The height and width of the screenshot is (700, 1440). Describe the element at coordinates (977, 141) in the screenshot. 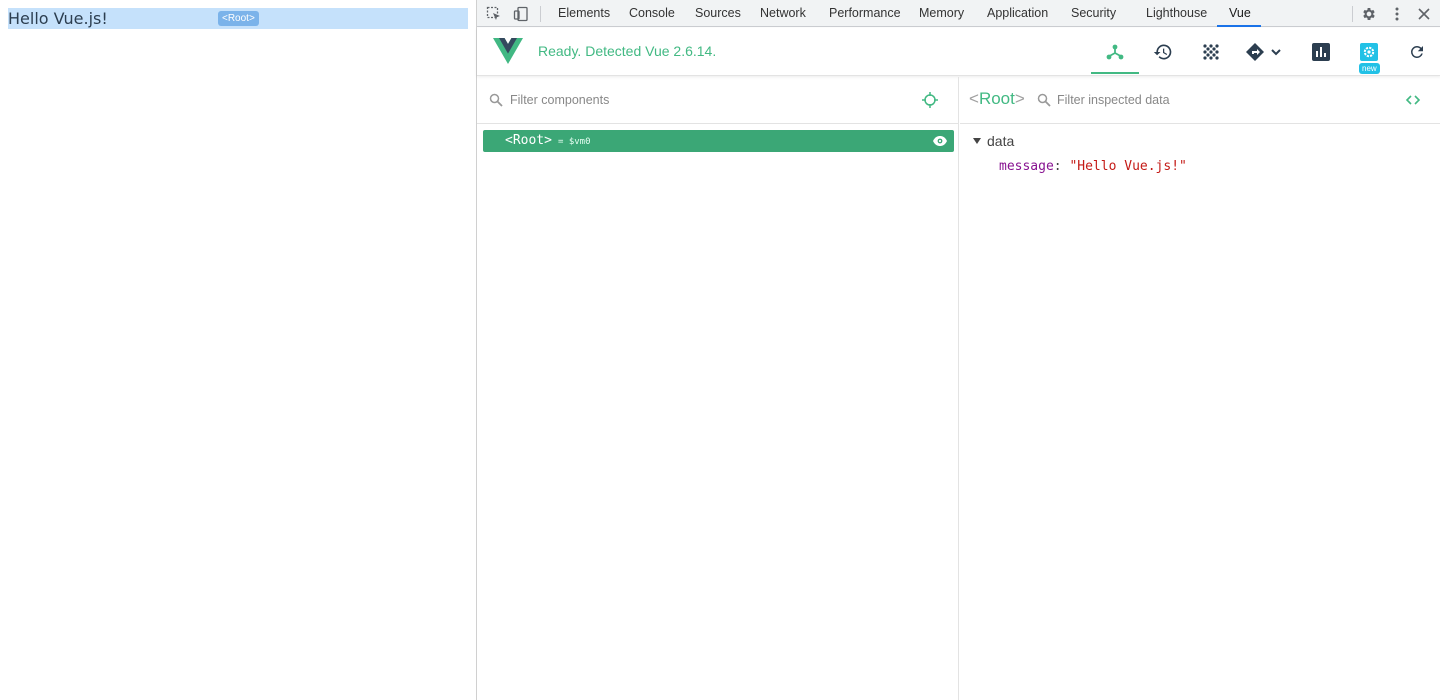

I see `collapse-arrow-icon` at that location.